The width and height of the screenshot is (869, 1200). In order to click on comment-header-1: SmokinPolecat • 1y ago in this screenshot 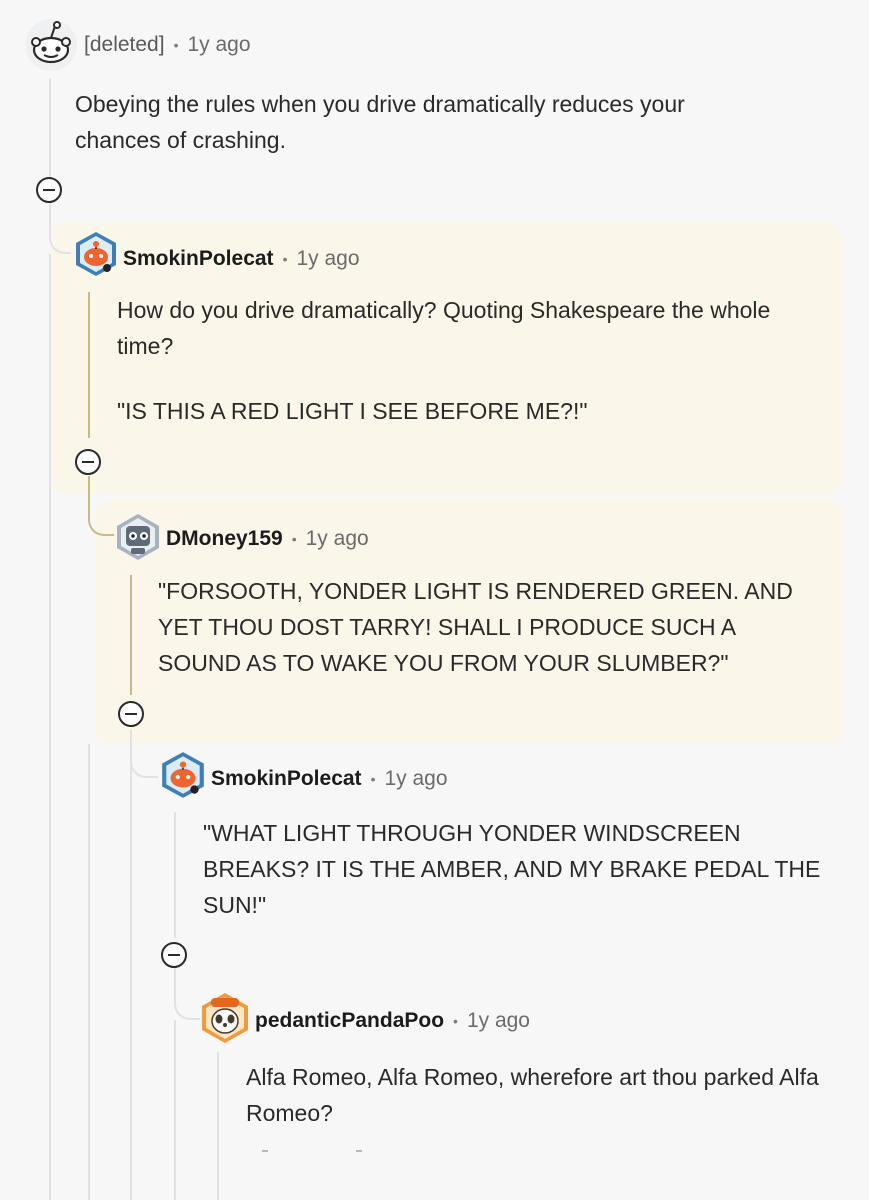, I will do `click(241, 259)`.